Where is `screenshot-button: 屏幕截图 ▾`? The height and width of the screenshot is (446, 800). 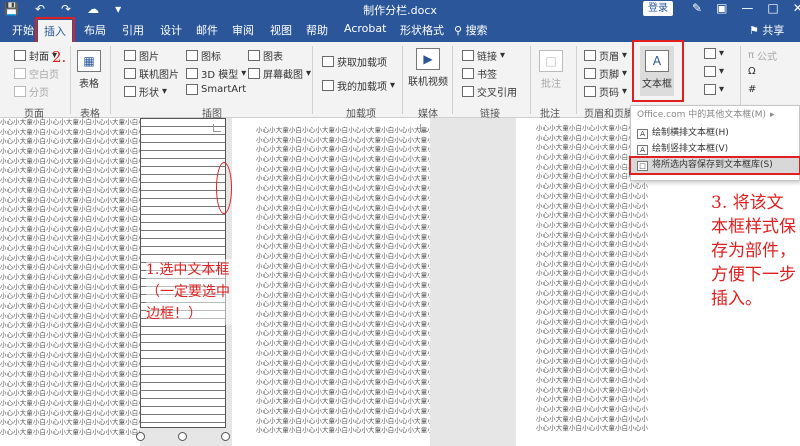 screenshot-button: 屏幕截图 ▾ is located at coordinates (279, 73).